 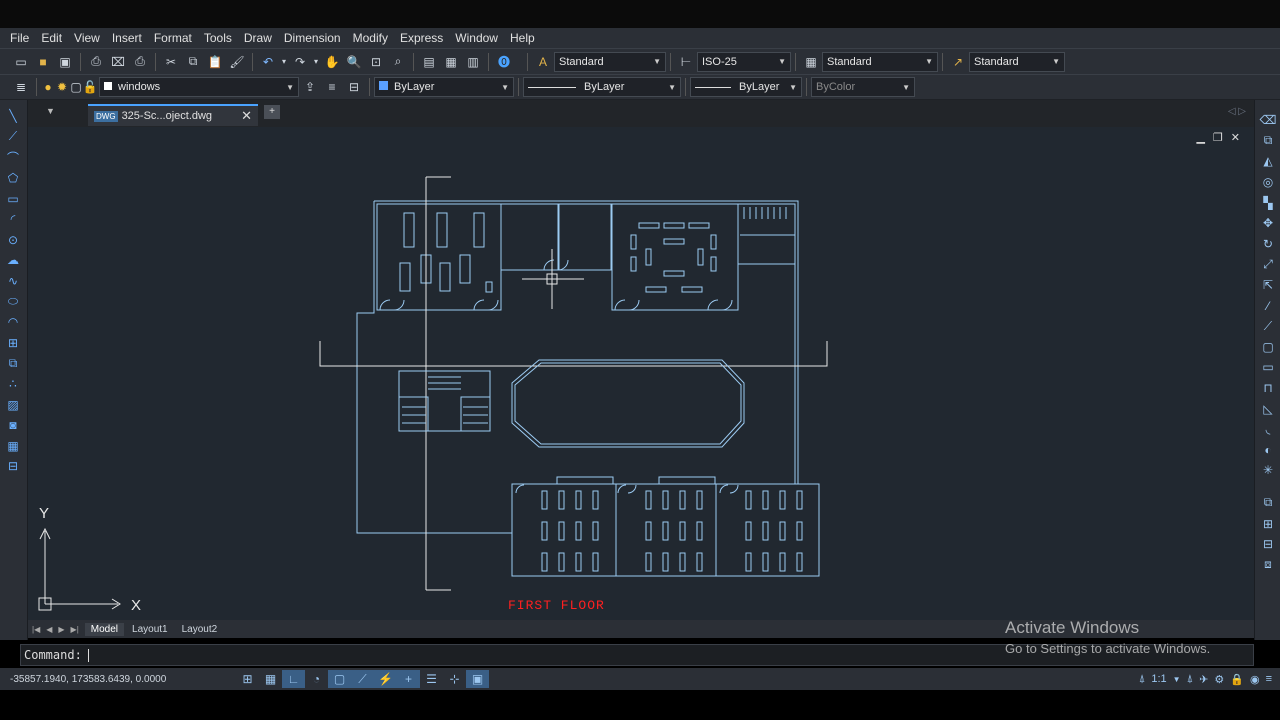 What do you see at coordinates (1267, 544) in the screenshot?
I see `send-back-icon: ⊟` at bounding box center [1267, 544].